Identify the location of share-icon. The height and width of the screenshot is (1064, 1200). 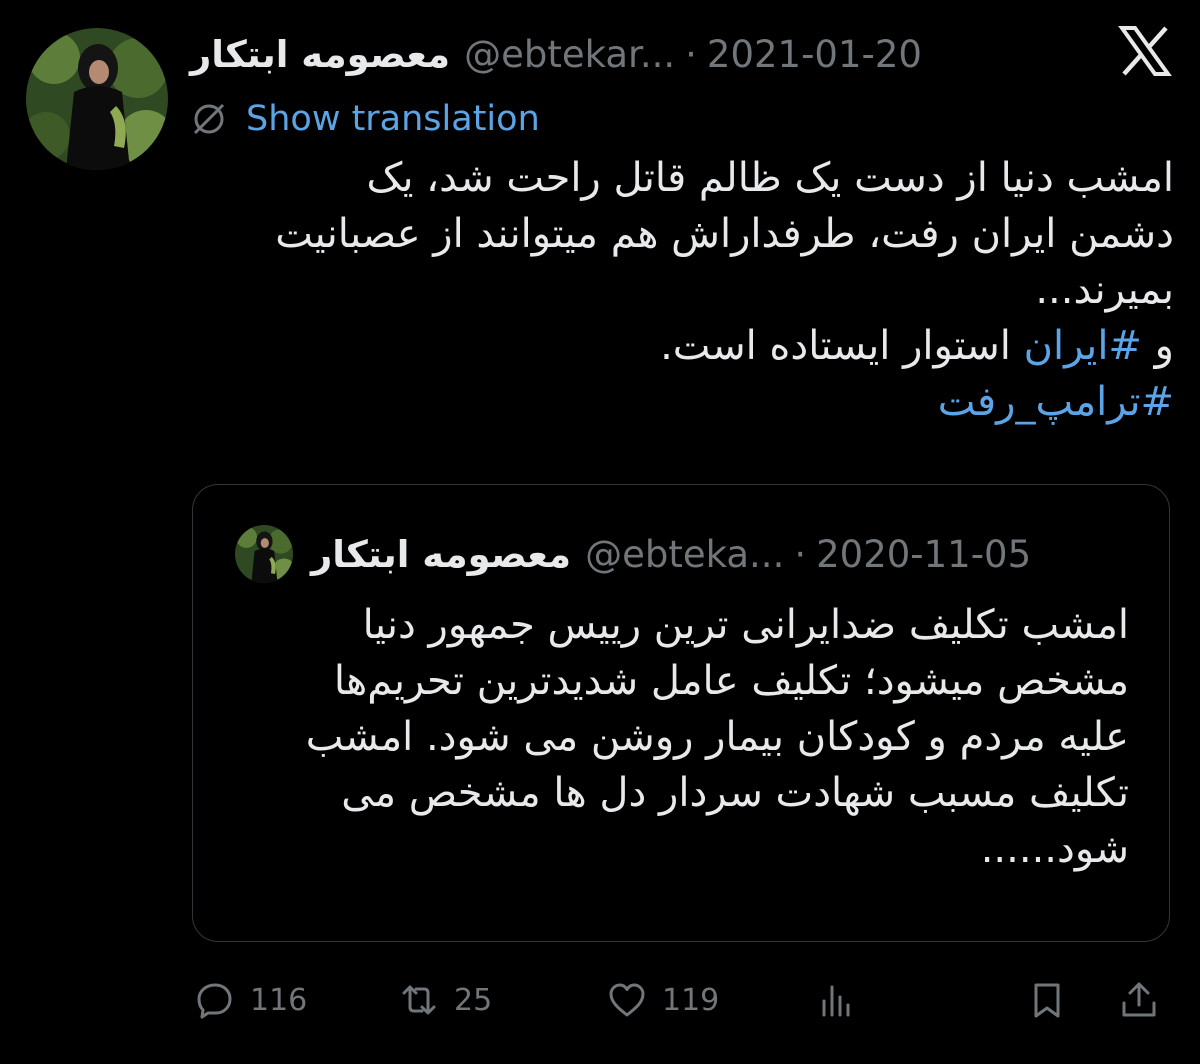
(1139, 999).